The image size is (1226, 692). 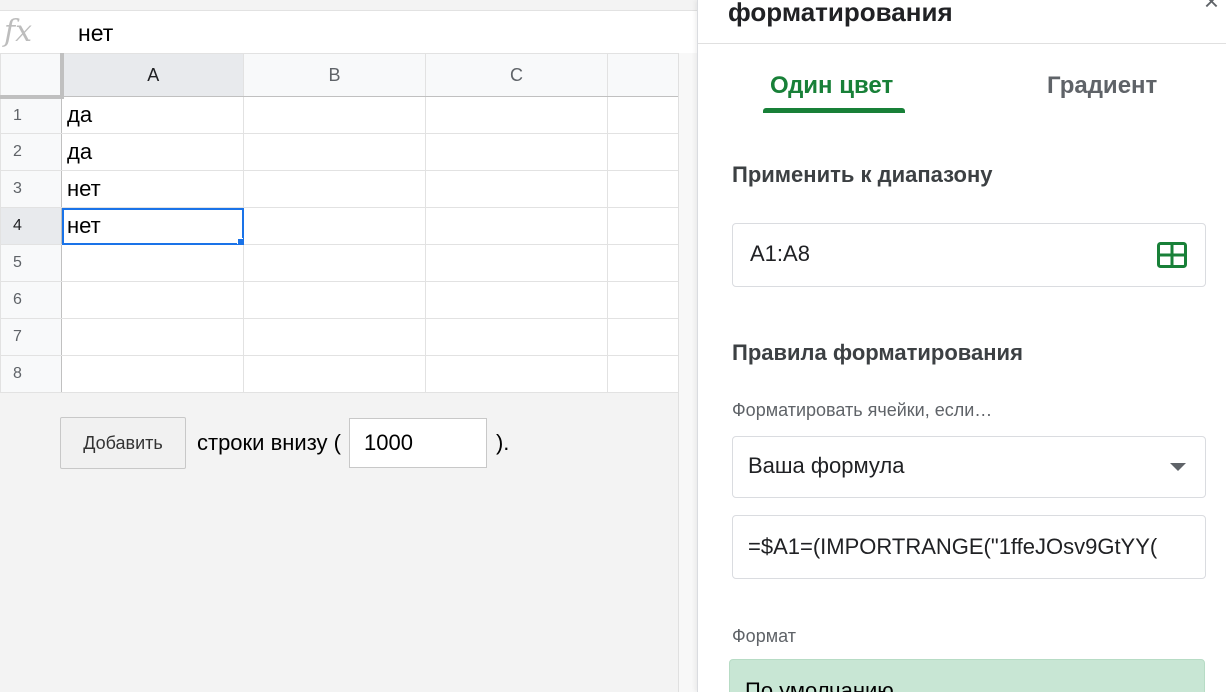 I want to click on panel-title: форматирования, so click(x=840, y=13).